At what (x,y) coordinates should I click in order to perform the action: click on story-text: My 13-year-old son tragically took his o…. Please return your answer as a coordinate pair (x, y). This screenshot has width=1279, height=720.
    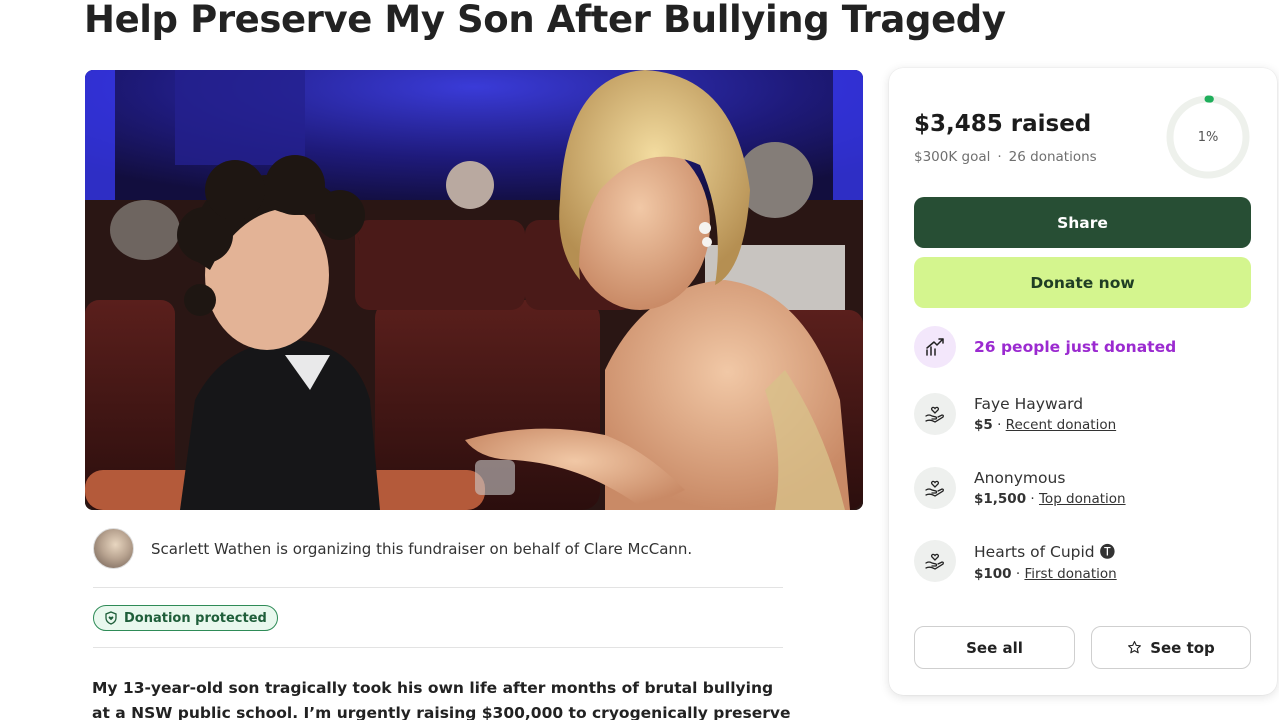
    Looking at the image, I should click on (441, 699).